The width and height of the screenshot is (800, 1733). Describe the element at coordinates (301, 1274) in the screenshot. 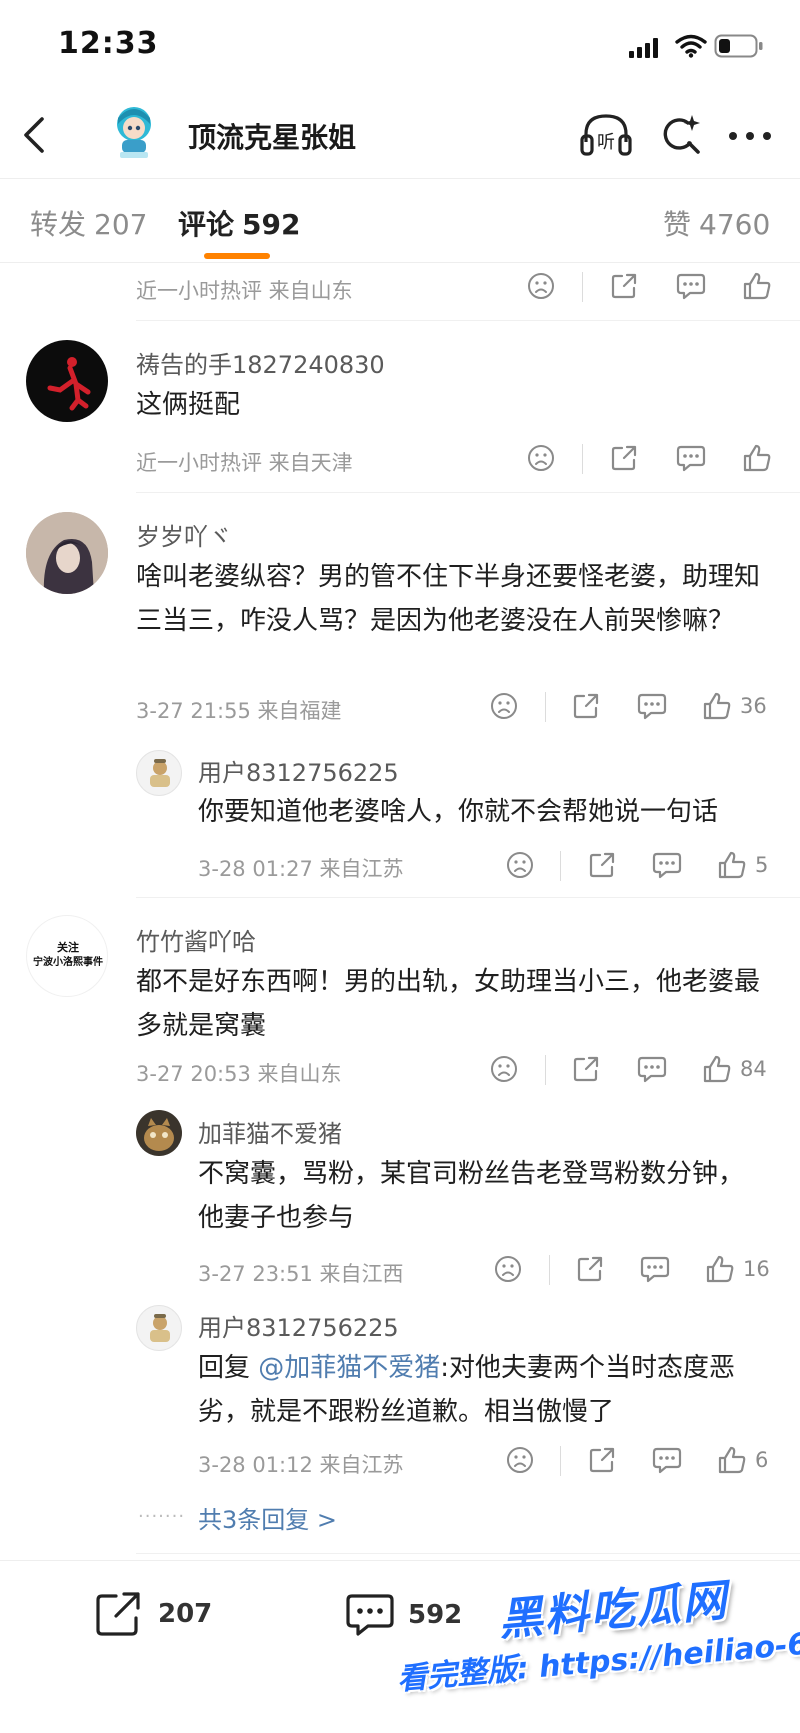

I see `reply-meta: 3-27 23:51 来自江西` at that location.